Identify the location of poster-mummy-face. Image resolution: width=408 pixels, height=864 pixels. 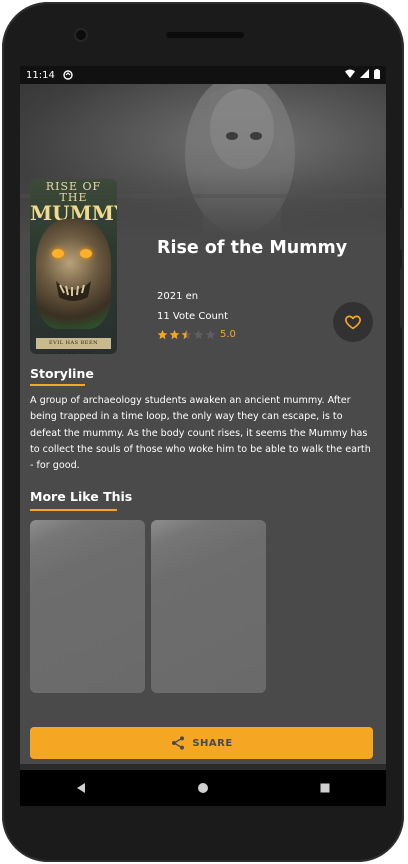
(73, 274).